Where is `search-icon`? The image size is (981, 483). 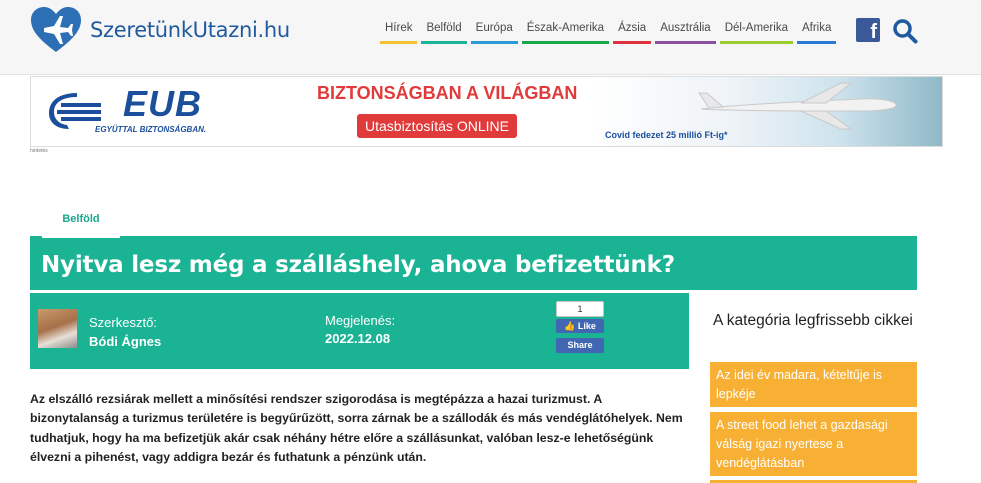
search-icon is located at coordinates (905, 31).